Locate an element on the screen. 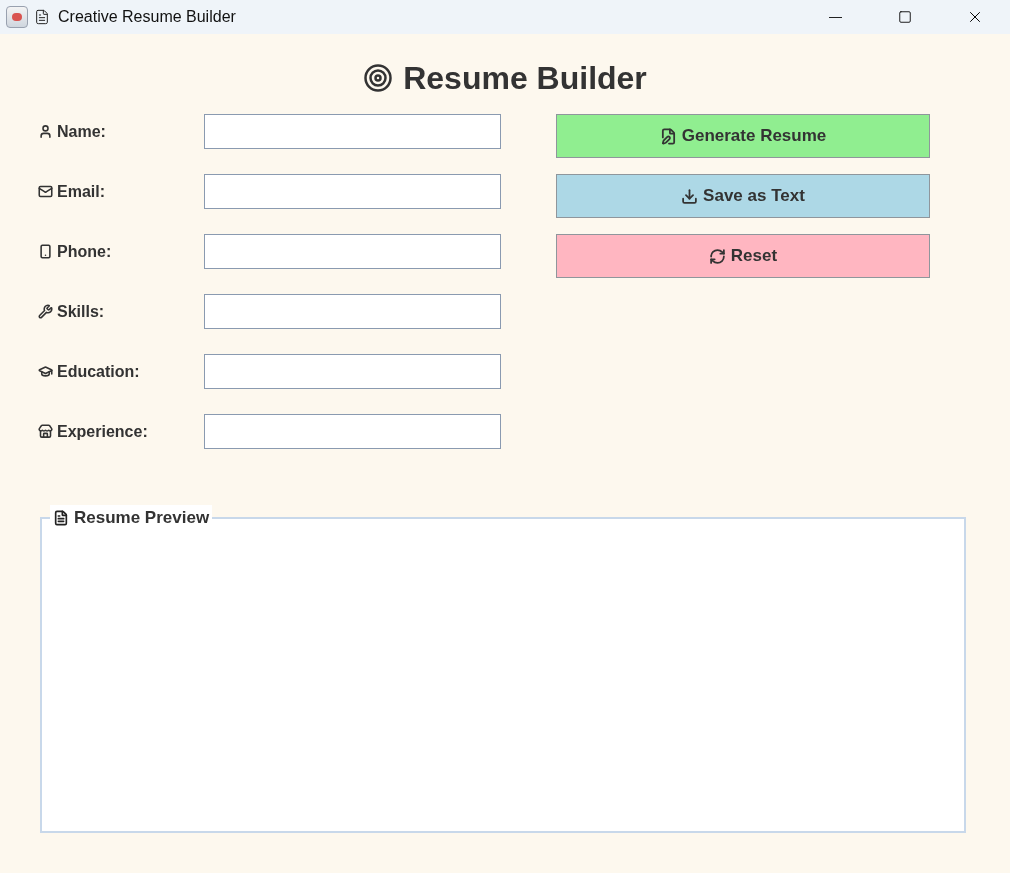 The height and width of the screenshot is (873, 1010). refresh-icon is located at coordinates (717, 256).